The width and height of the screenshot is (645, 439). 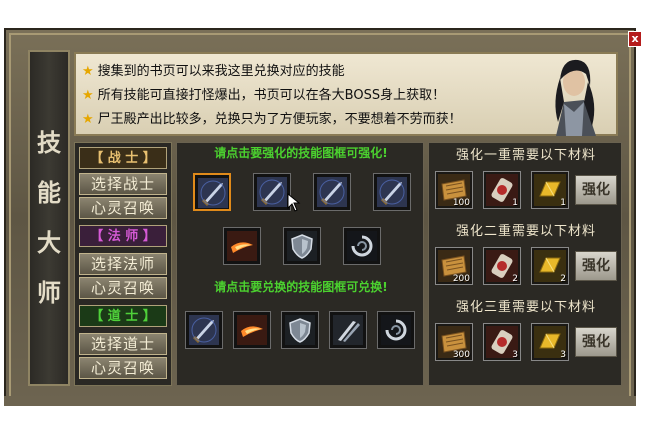 What do you see at coordinates (454, 342) in the screenshot?
I see `material-slot: 300` at bounding box center [454, 342].